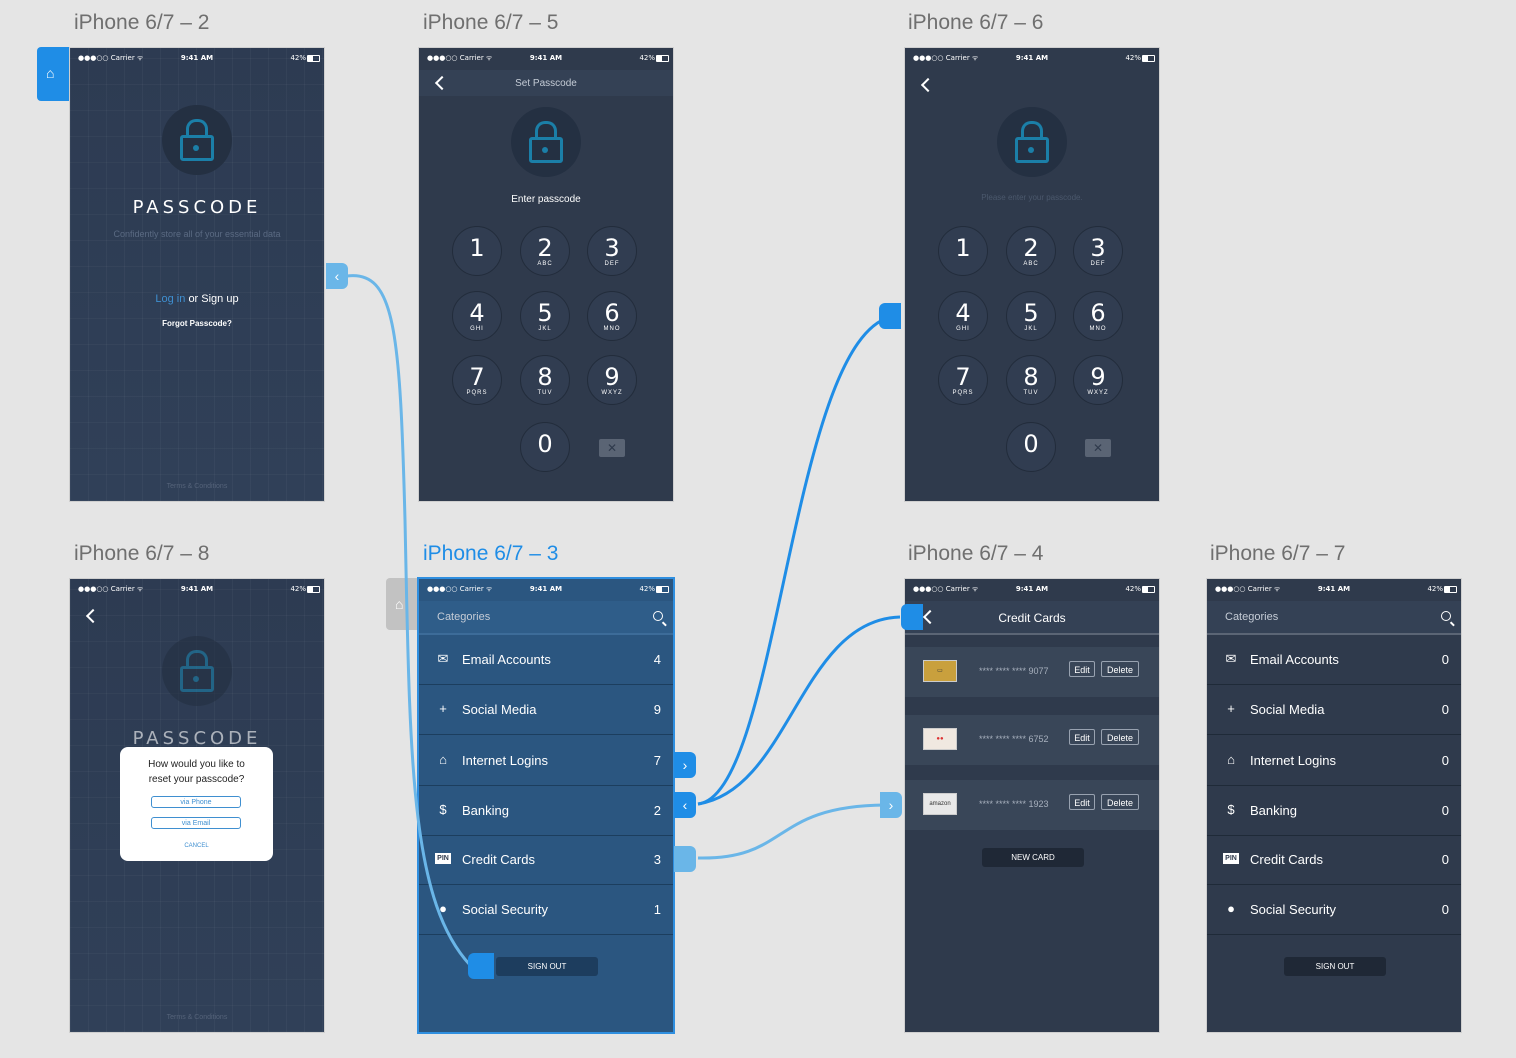  Describe the element at coordinates (1334, 860) in the screenshot. I see `category-row: PIN Credit Cards 0` at that location.